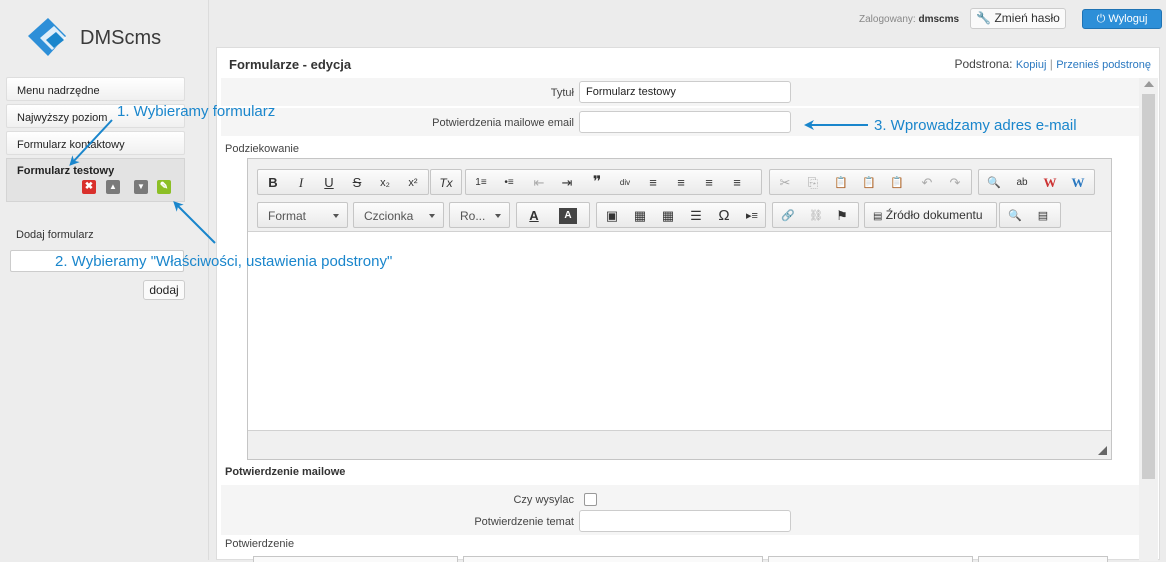 This screenshot has height=562, width=1166. Describe the element at coordinates (194, 222) in the screenshot. I see `arrow-step2` at that location.